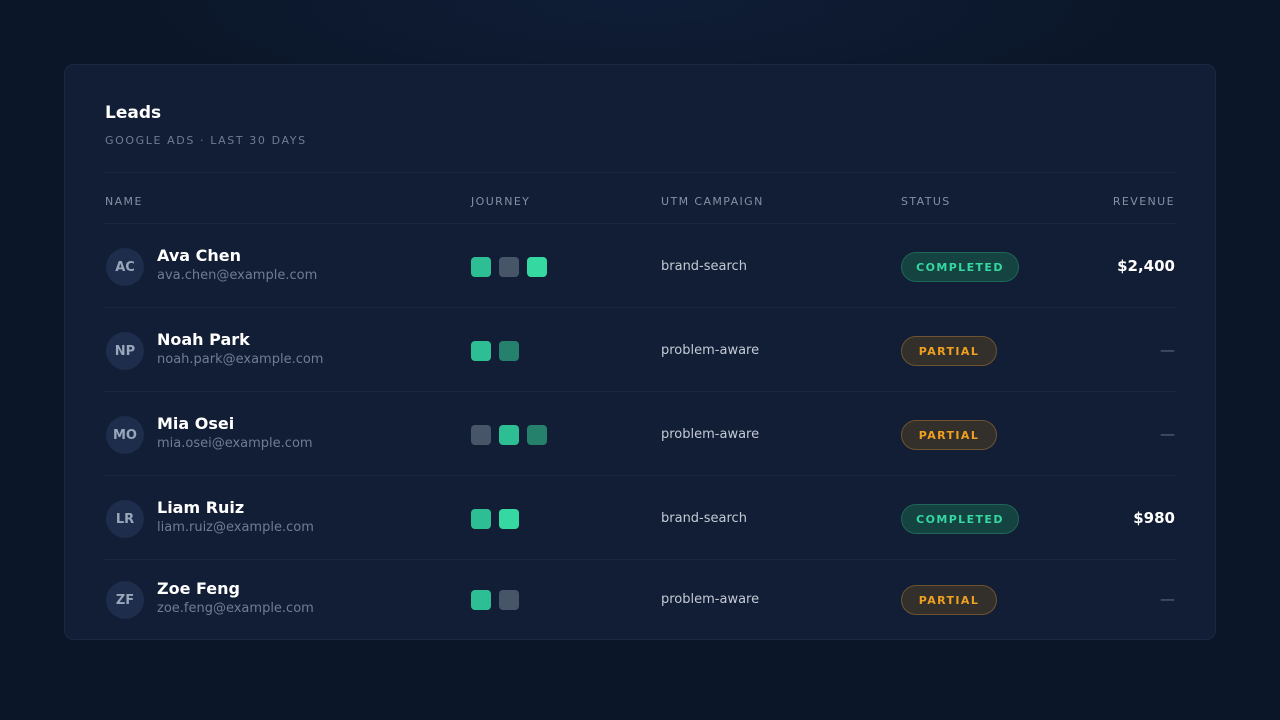 This screenshot has width=1280, height=720. What do you see at coordinates (206, 140) in the screenshot?
I see `card-subtitle: GOOGLE ADS · LAST 30 DAYS` at bounding box center [206, 140].